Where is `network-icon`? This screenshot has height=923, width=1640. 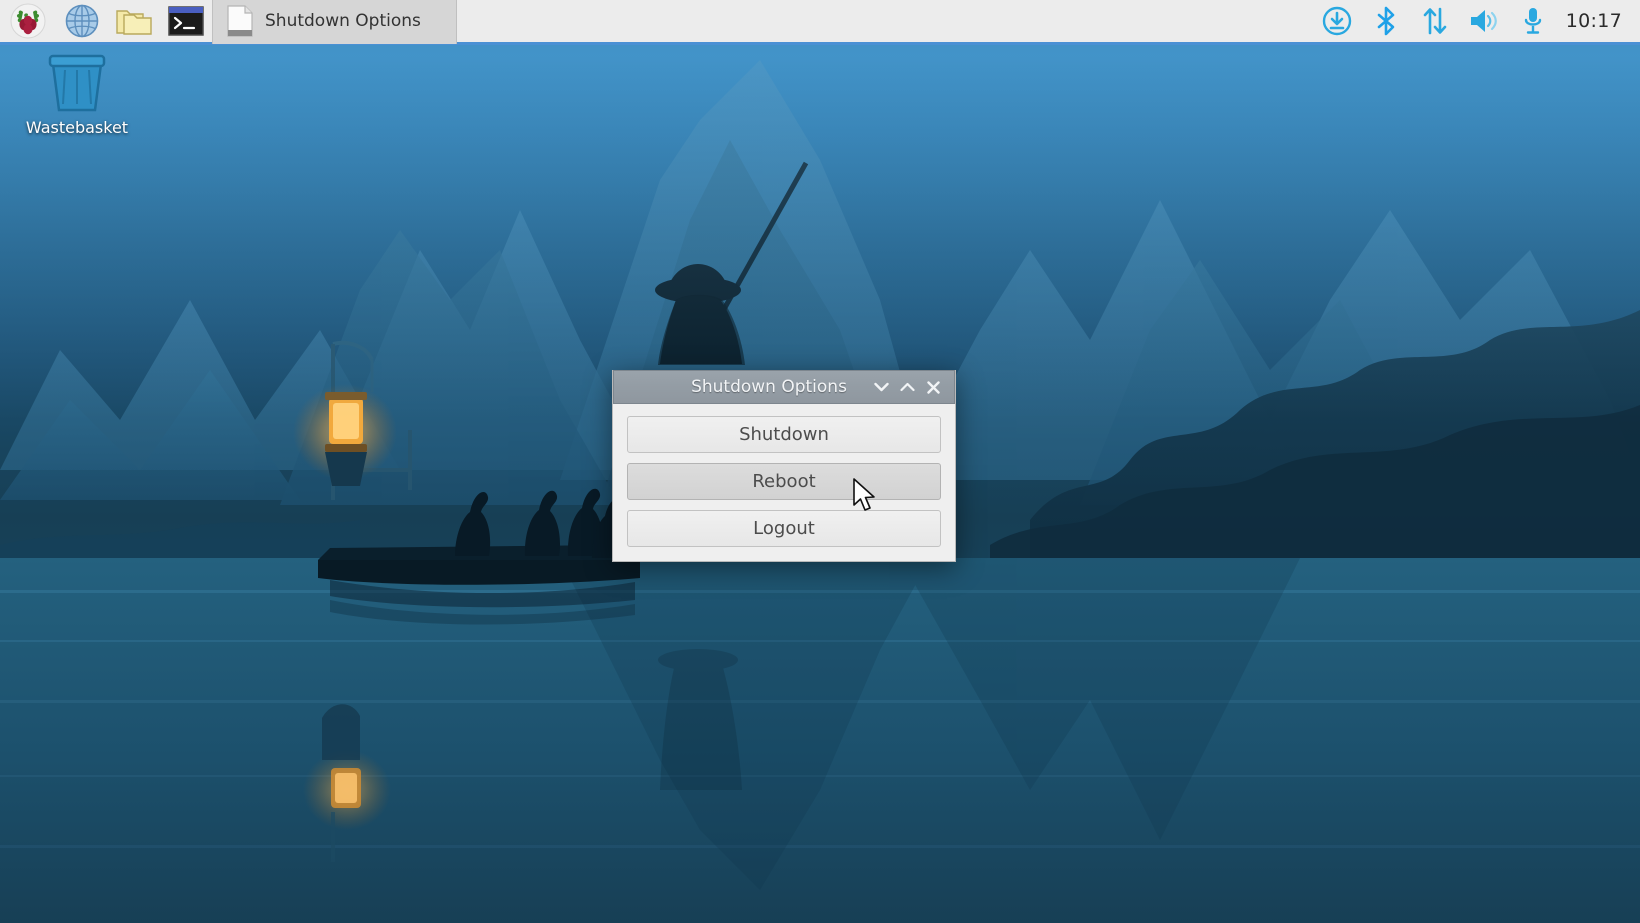
network-icon is located at coordinates (1435, 22).